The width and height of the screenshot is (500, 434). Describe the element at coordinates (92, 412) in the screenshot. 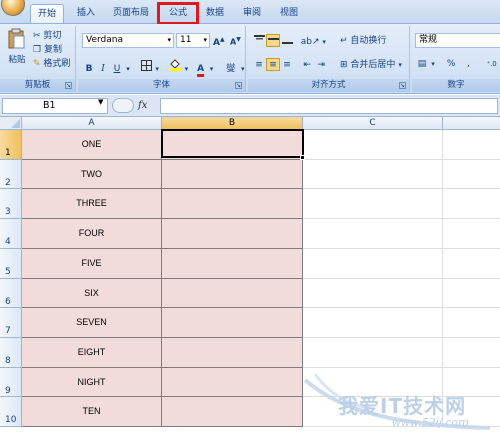

I see `cell-a: TEN` at that location.